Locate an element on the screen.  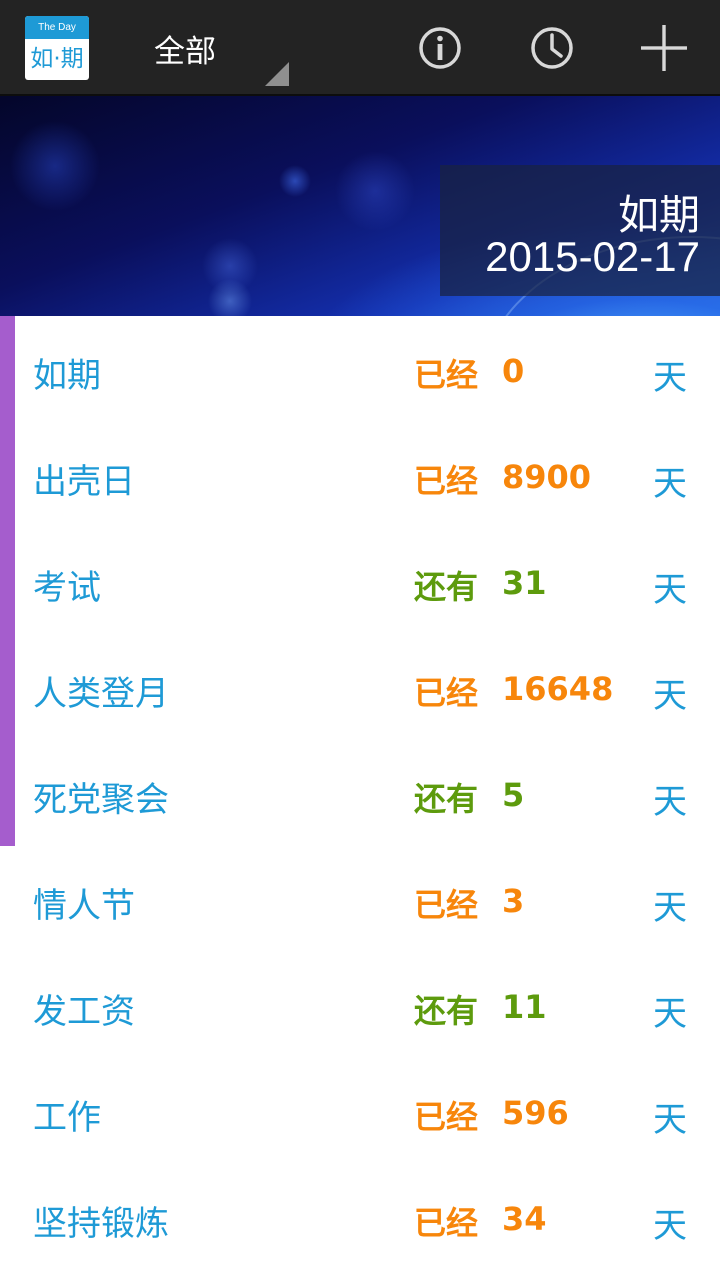
list-item: 坚持锻炼 已经 34 天 is located at coordinates (360, 1217).